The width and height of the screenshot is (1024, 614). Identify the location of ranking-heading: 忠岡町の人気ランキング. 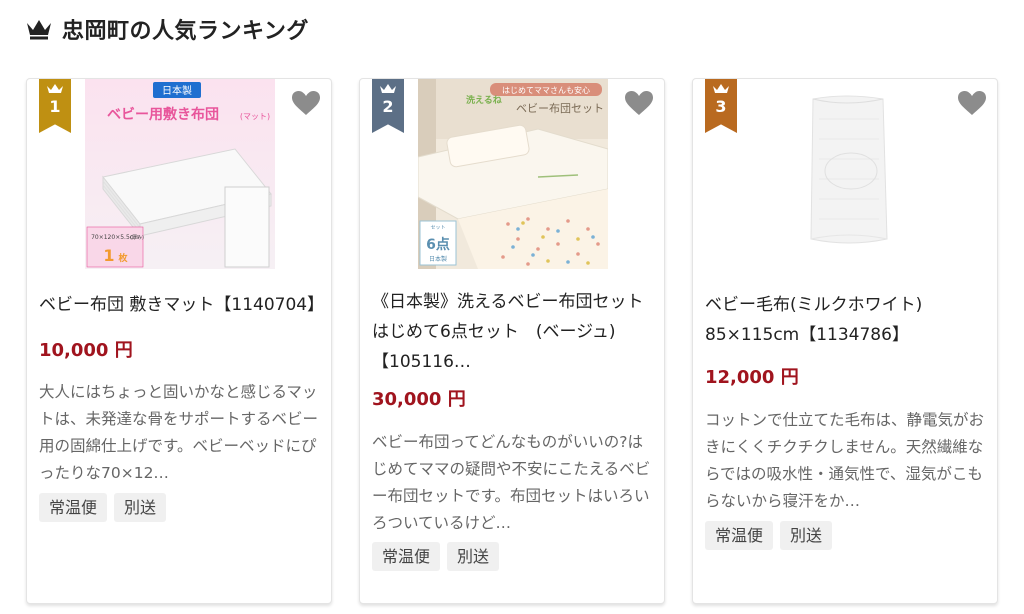
(167, 29).